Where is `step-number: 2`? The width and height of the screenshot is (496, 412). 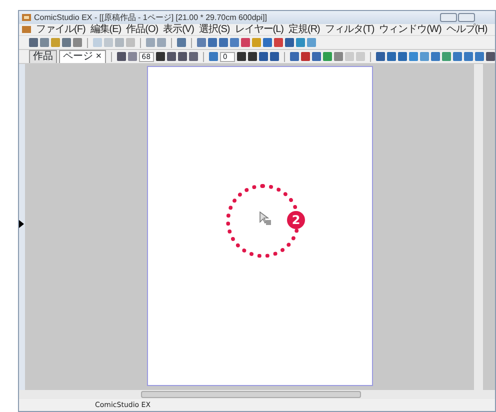 step-number: 2 is located at coordinates (296, 220).